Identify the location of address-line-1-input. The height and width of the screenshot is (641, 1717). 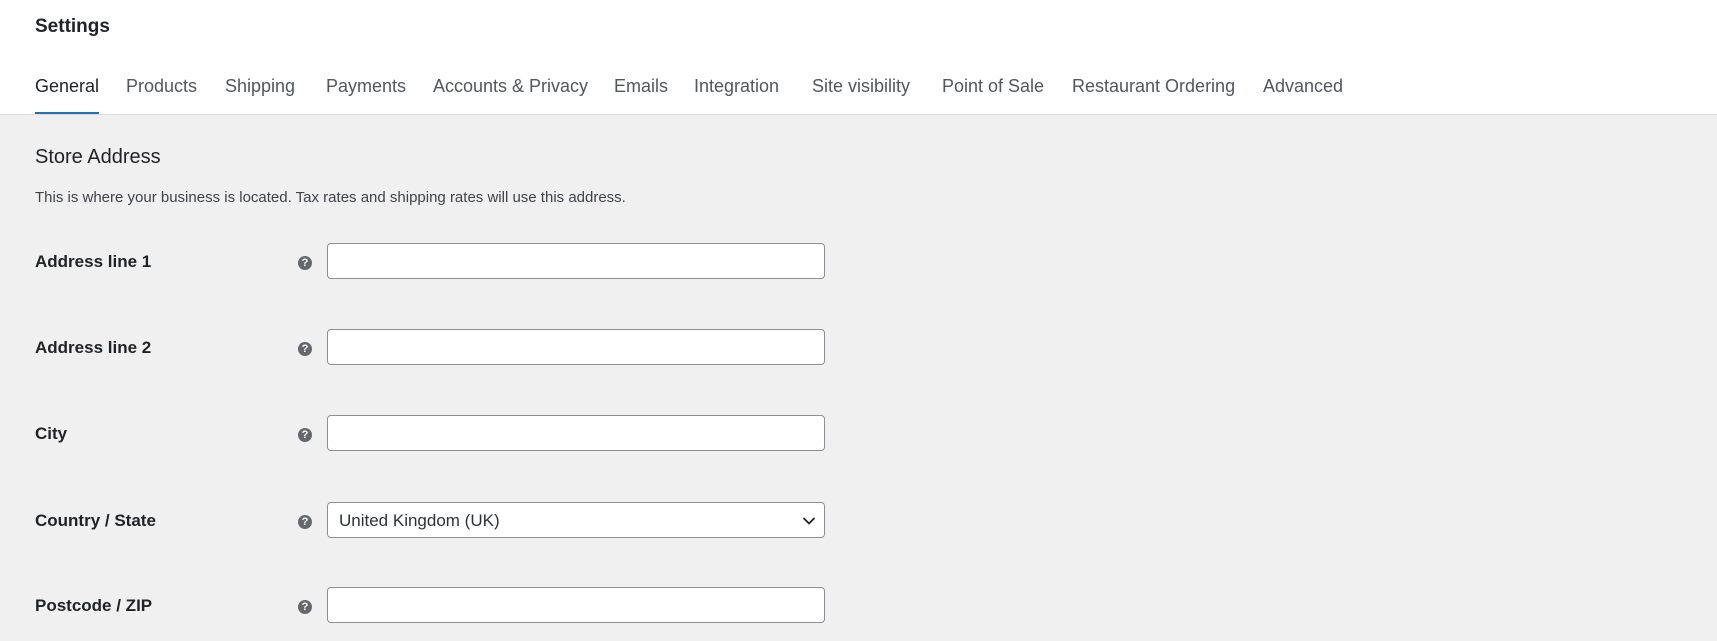
(576, 261).